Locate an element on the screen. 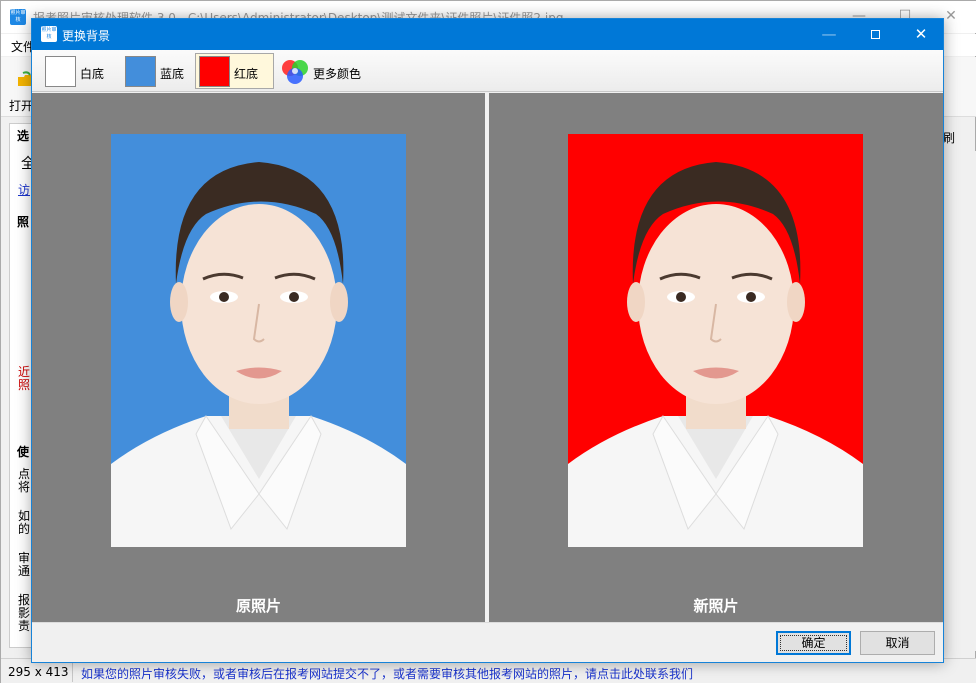 The height and width of the screenshot is (683, 976). dialog-close-button: ✕ is located at coordinates (921, 34).